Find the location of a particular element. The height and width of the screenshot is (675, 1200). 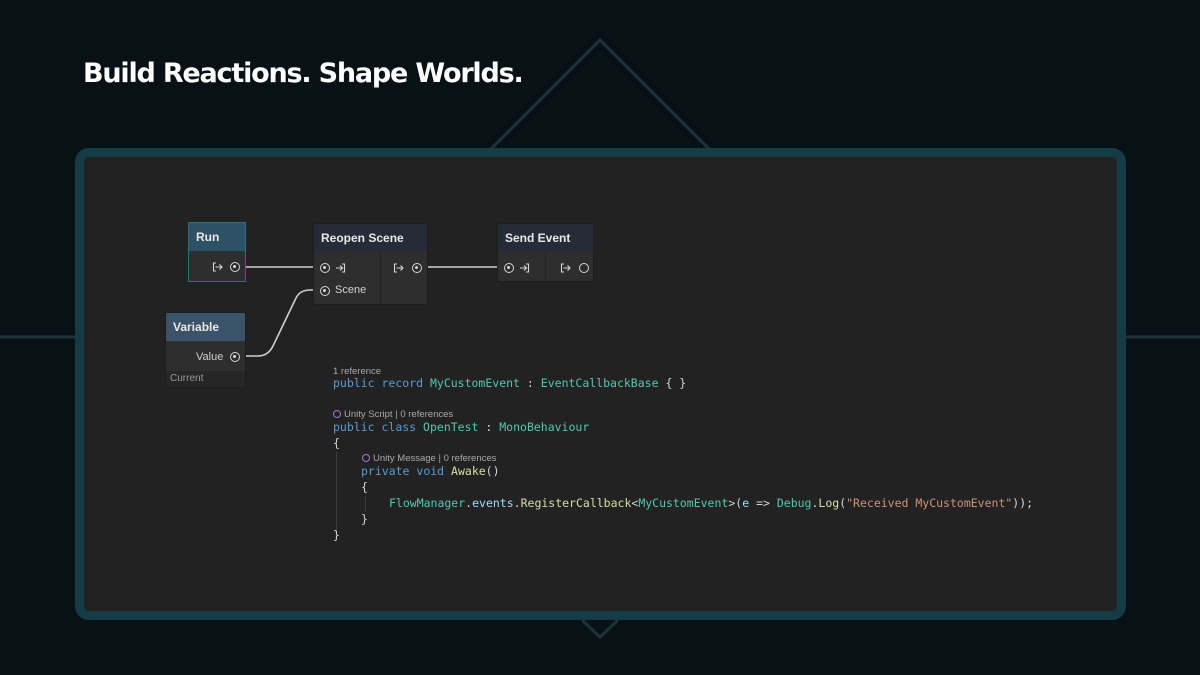

scene-port-label: Scene is located at coordinates (351, 290).